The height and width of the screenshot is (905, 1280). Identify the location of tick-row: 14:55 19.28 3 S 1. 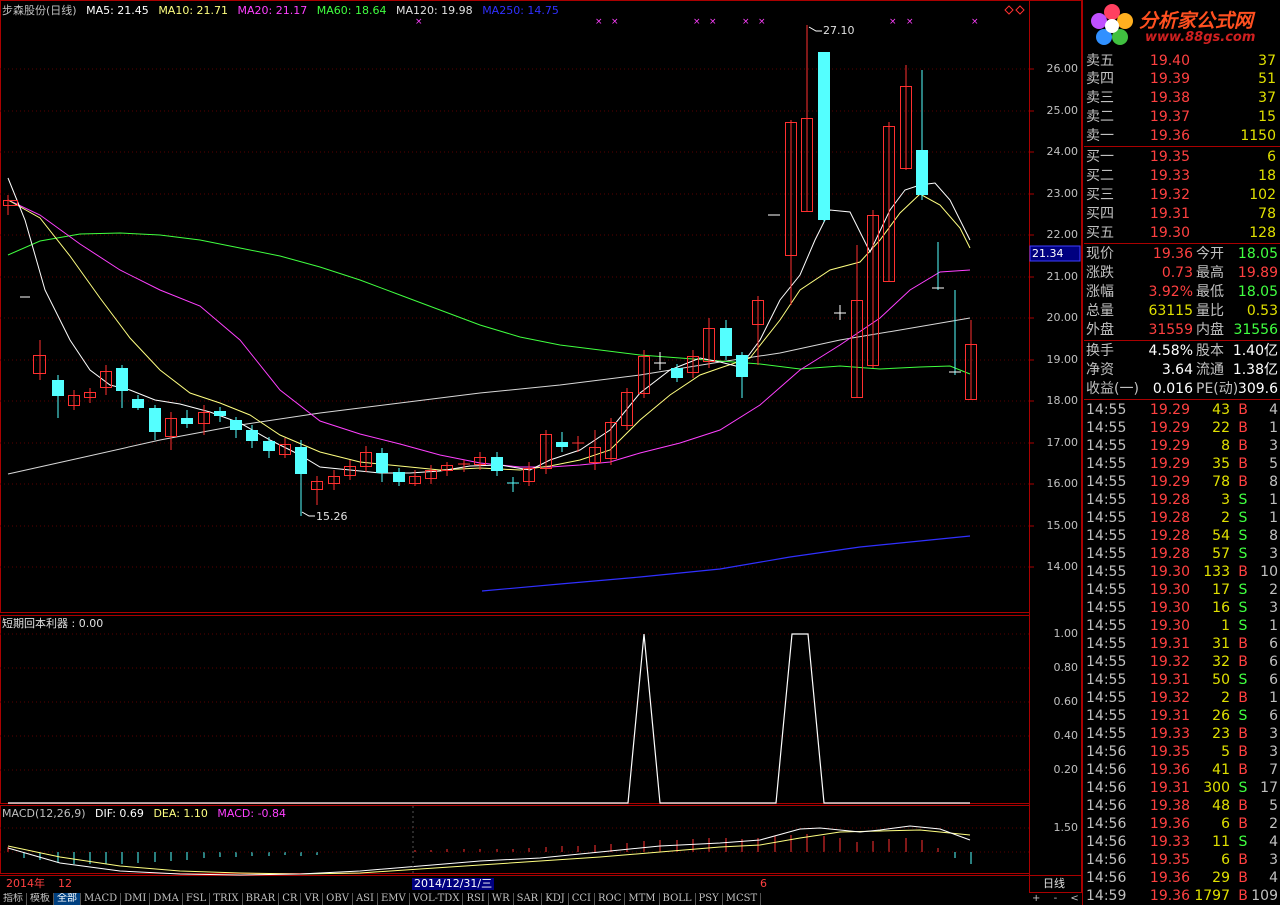
(1182, 500).